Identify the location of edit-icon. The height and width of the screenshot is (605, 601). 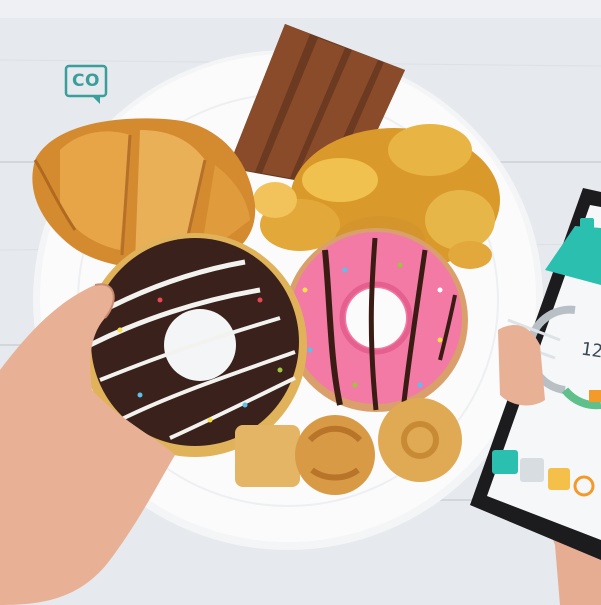
(559, 479).